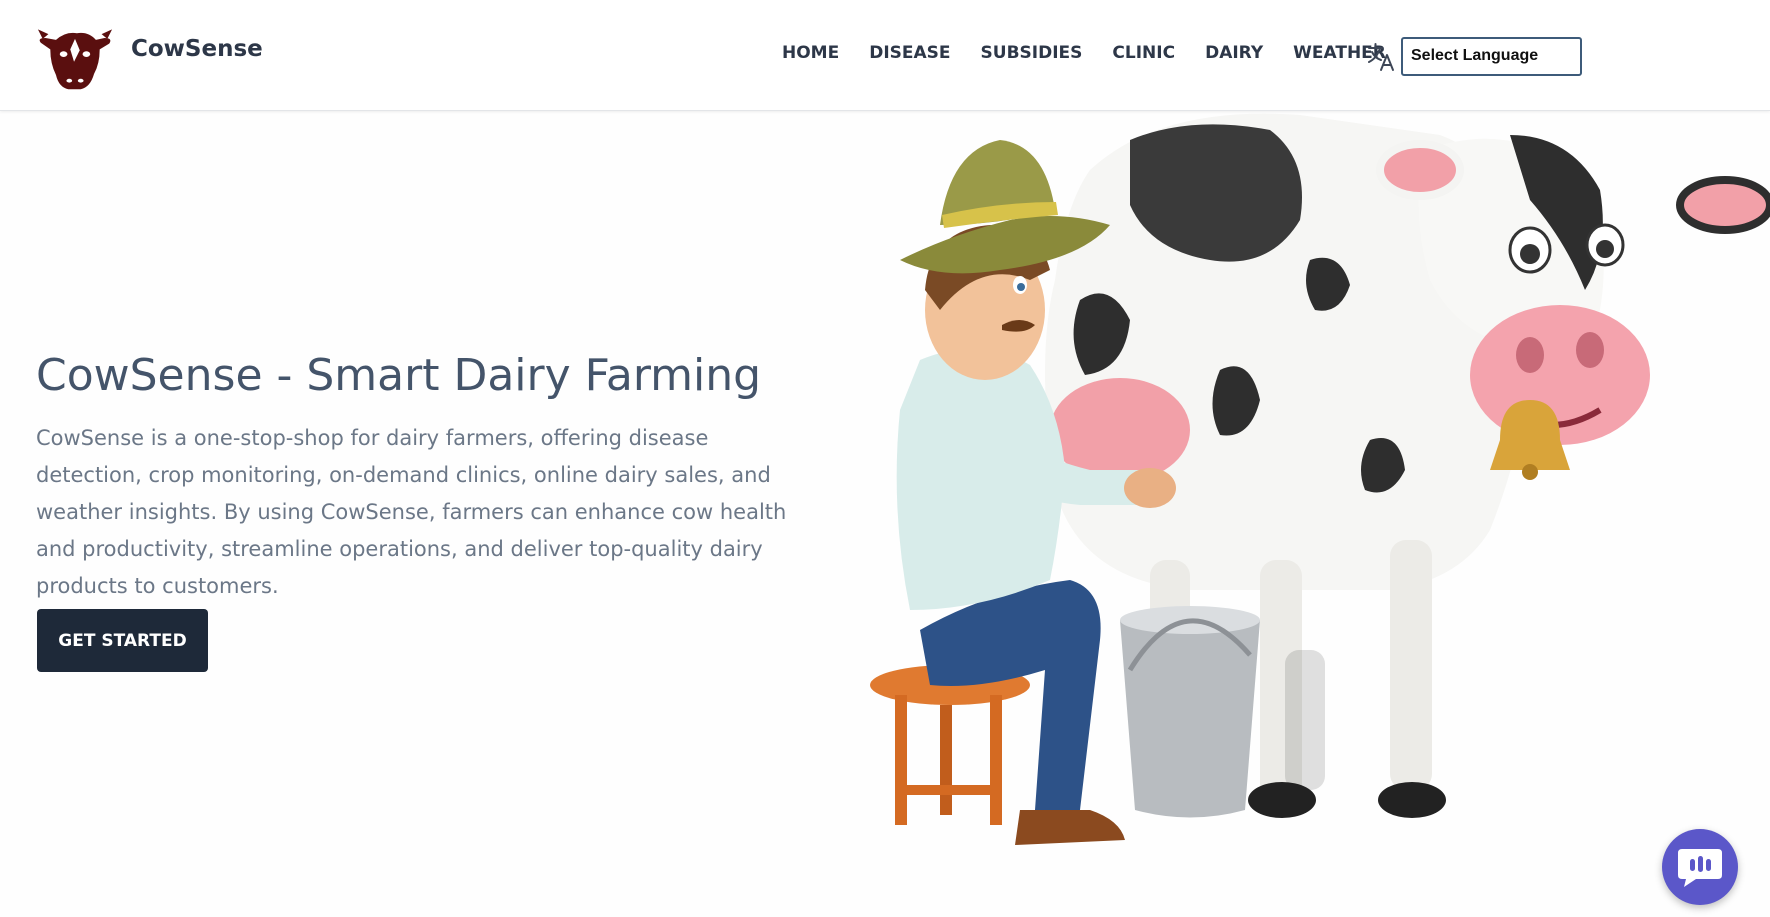  I want to click on nav-subsidies: SUBSIDIES, so click(1032, 53).